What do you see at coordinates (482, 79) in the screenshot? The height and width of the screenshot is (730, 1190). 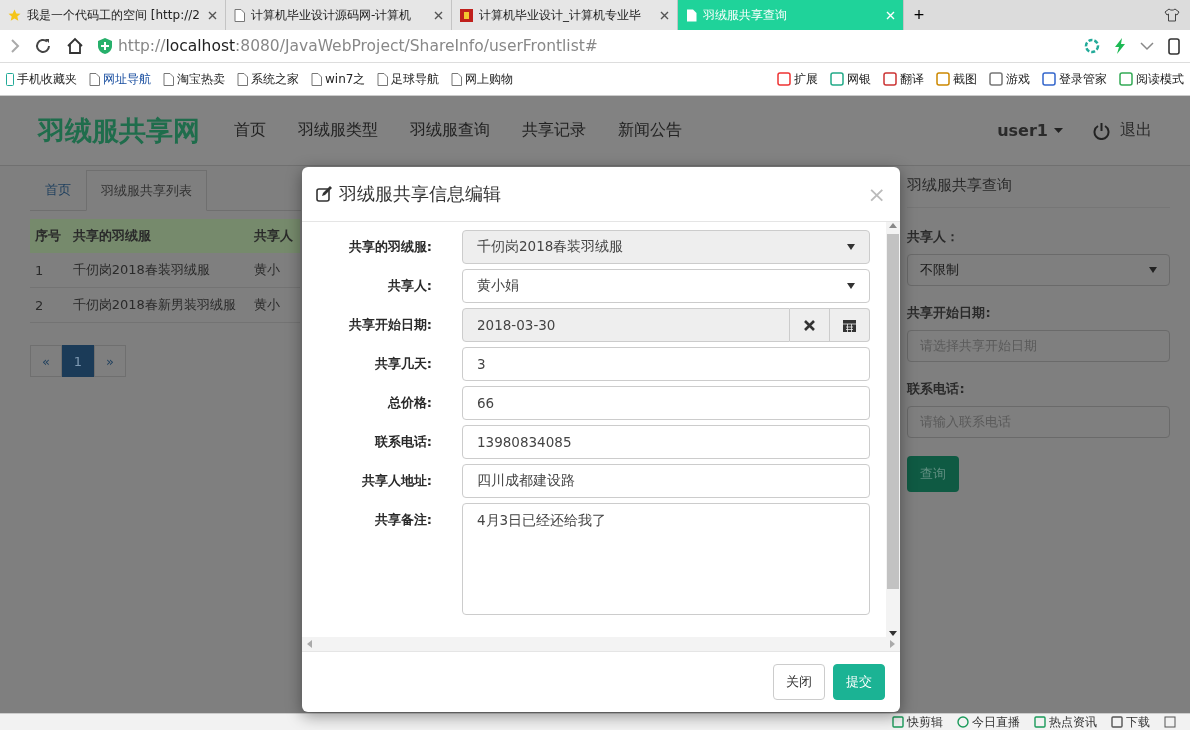 I see `bookmark-link: 网上购物` at bounding box center [482, 79].